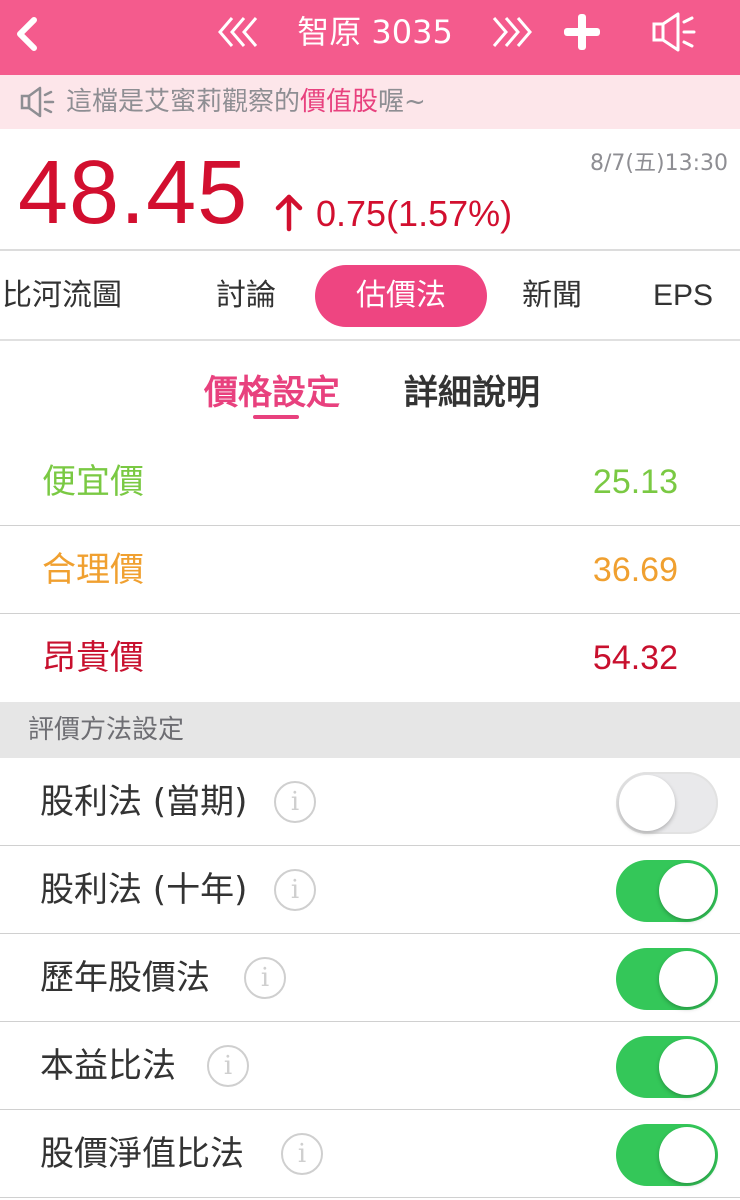  What do you see at coordinates (370, 890) in the screenshot?
I see `method-row-dividend-ten-year: 股利法 (十年) i` at bounding box center [370, 890].